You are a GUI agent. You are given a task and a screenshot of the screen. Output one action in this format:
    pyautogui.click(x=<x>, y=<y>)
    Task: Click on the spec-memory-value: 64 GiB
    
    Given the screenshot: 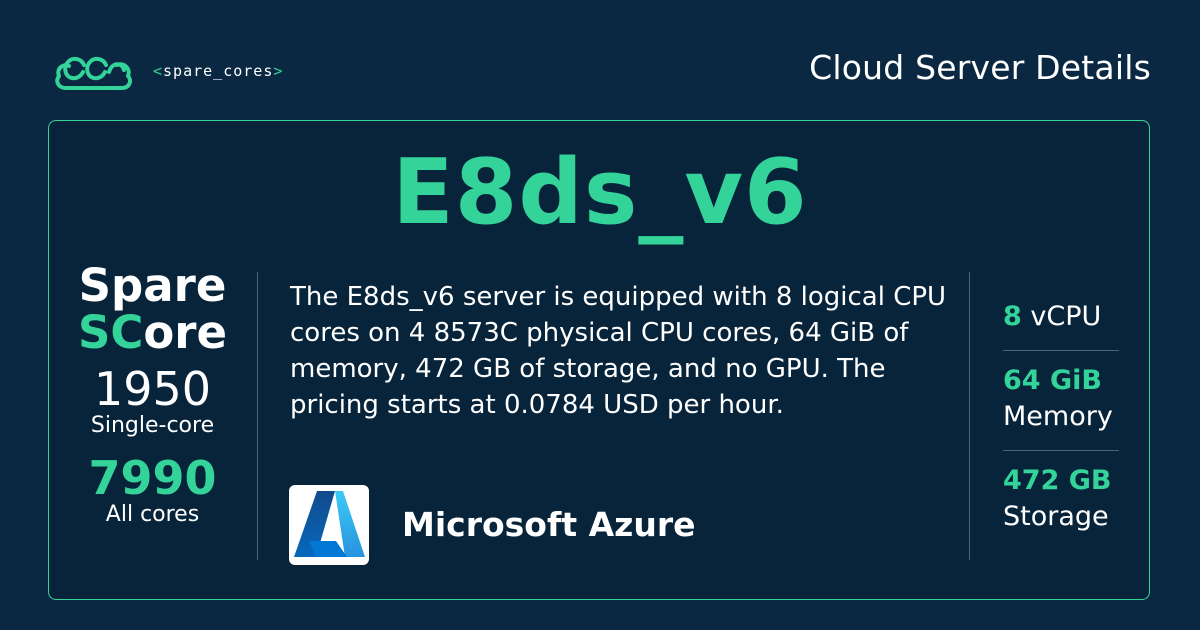 What is the action you would take?
    pyautogui.click(x=1052, y=380)
    